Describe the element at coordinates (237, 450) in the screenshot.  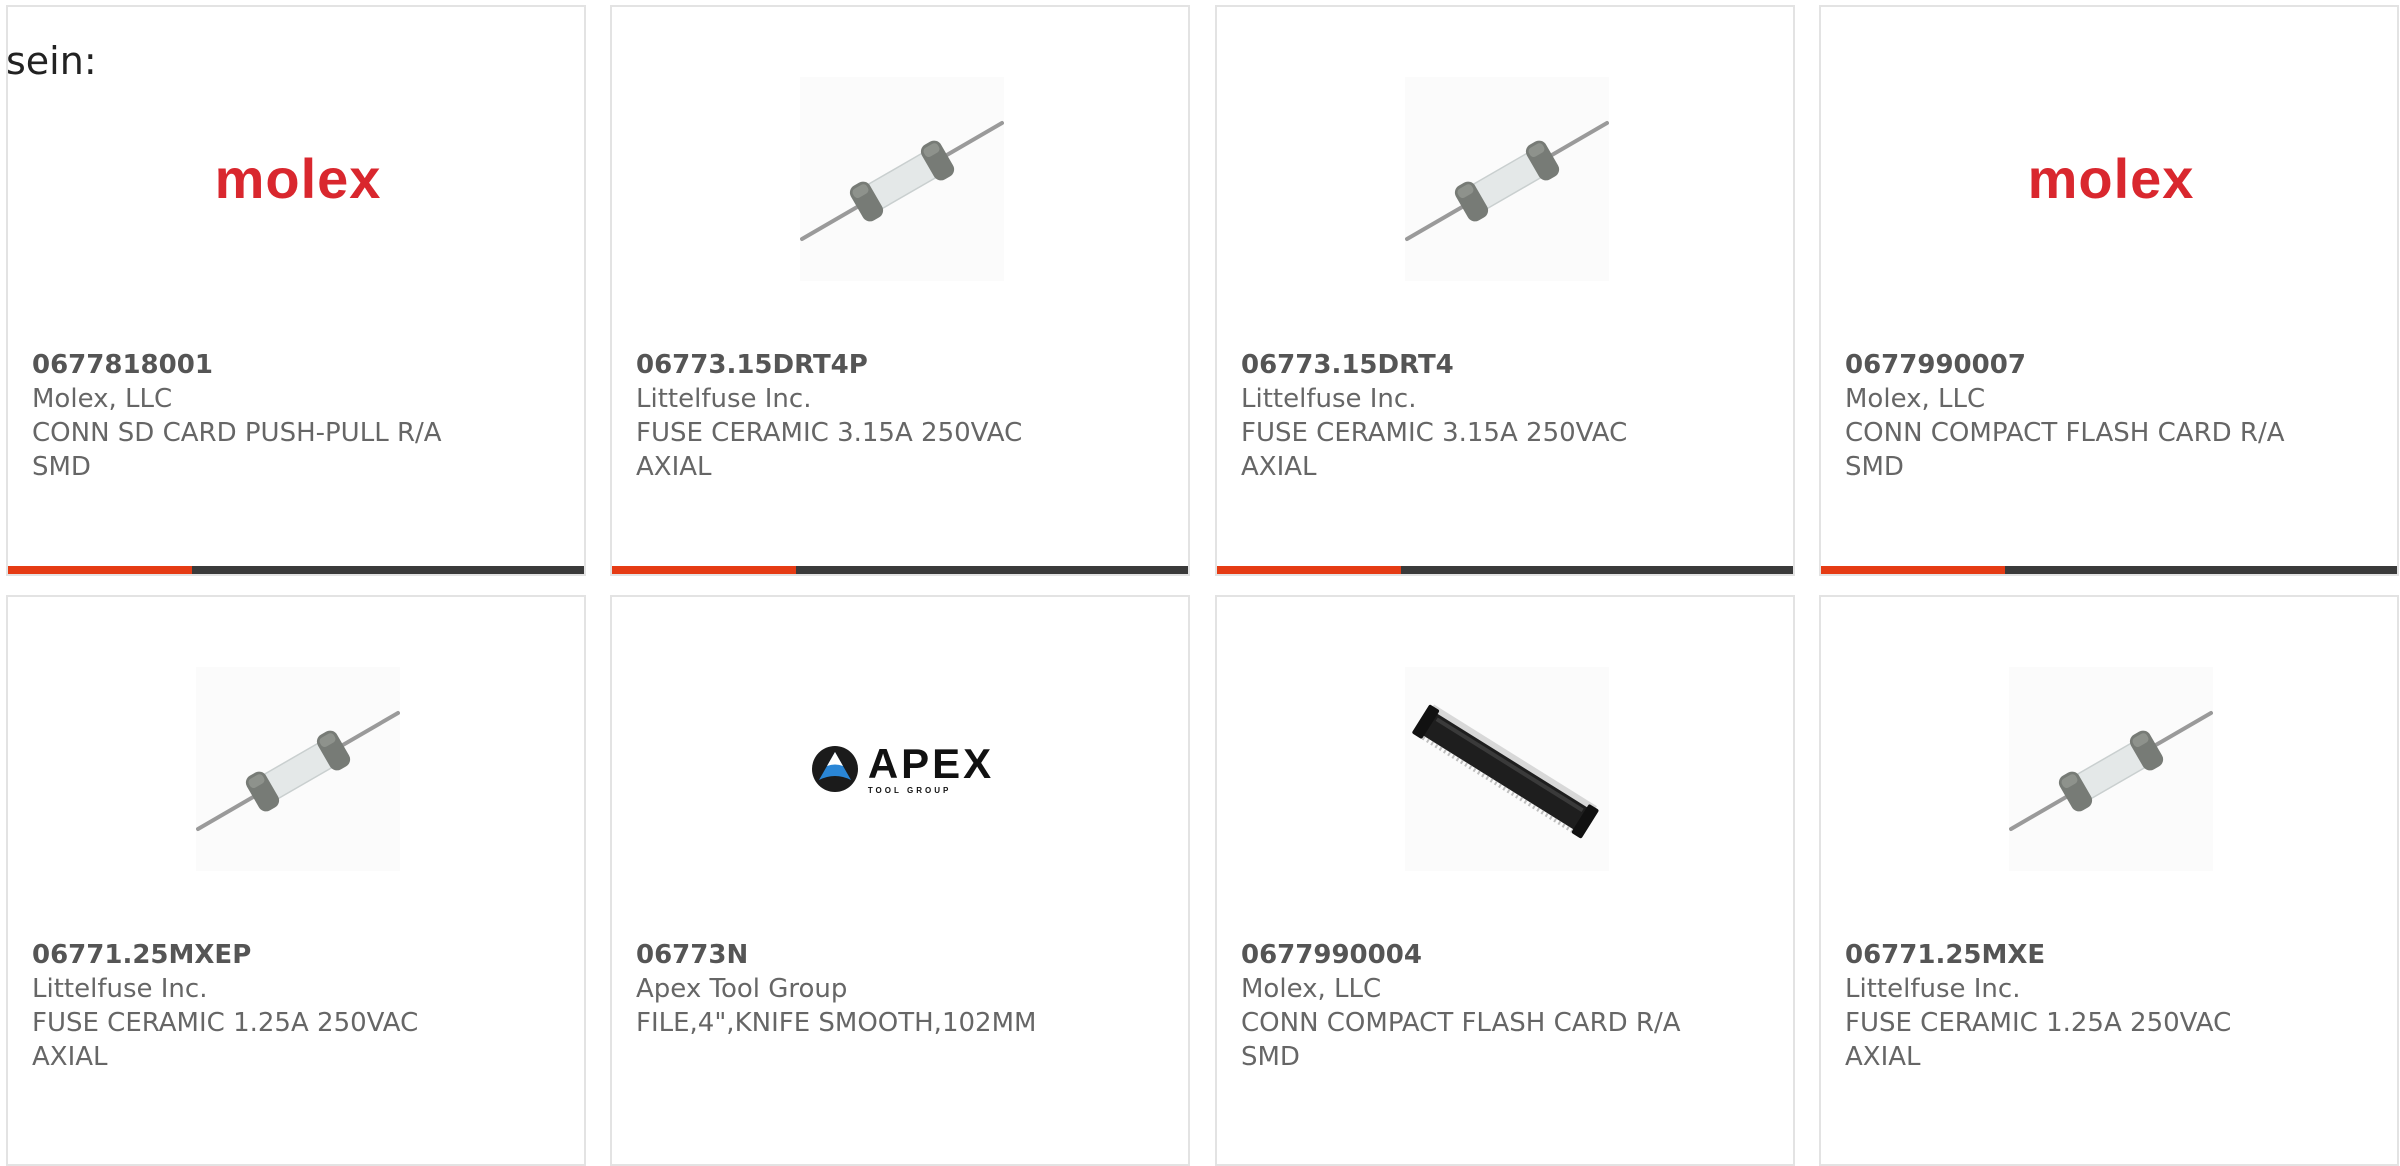
I see `description: CONN SD CARD PUSH-PULL R/A SMD` at that location.